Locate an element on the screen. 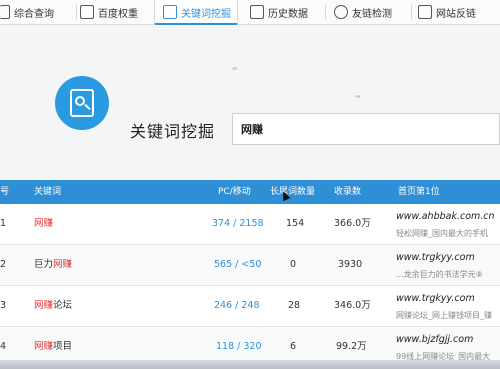  pc-mobile-value: 246 / 248 is located at coordinates (237, 306).